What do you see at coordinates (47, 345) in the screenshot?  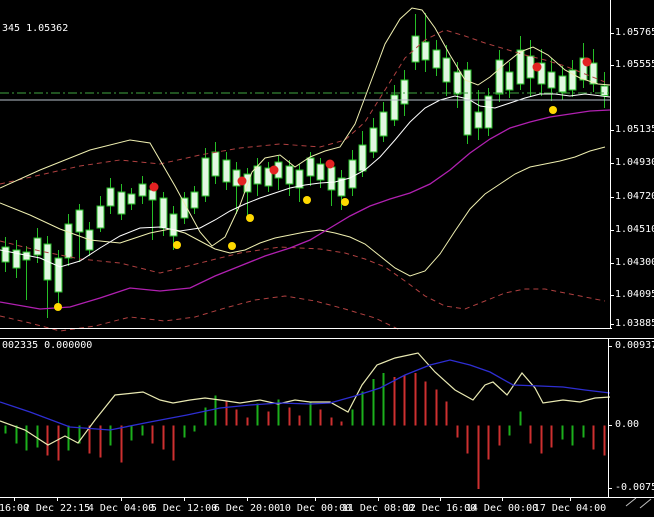 I see `indicator-values-label: 002335 0.000000` at bounding box center [47, 345].